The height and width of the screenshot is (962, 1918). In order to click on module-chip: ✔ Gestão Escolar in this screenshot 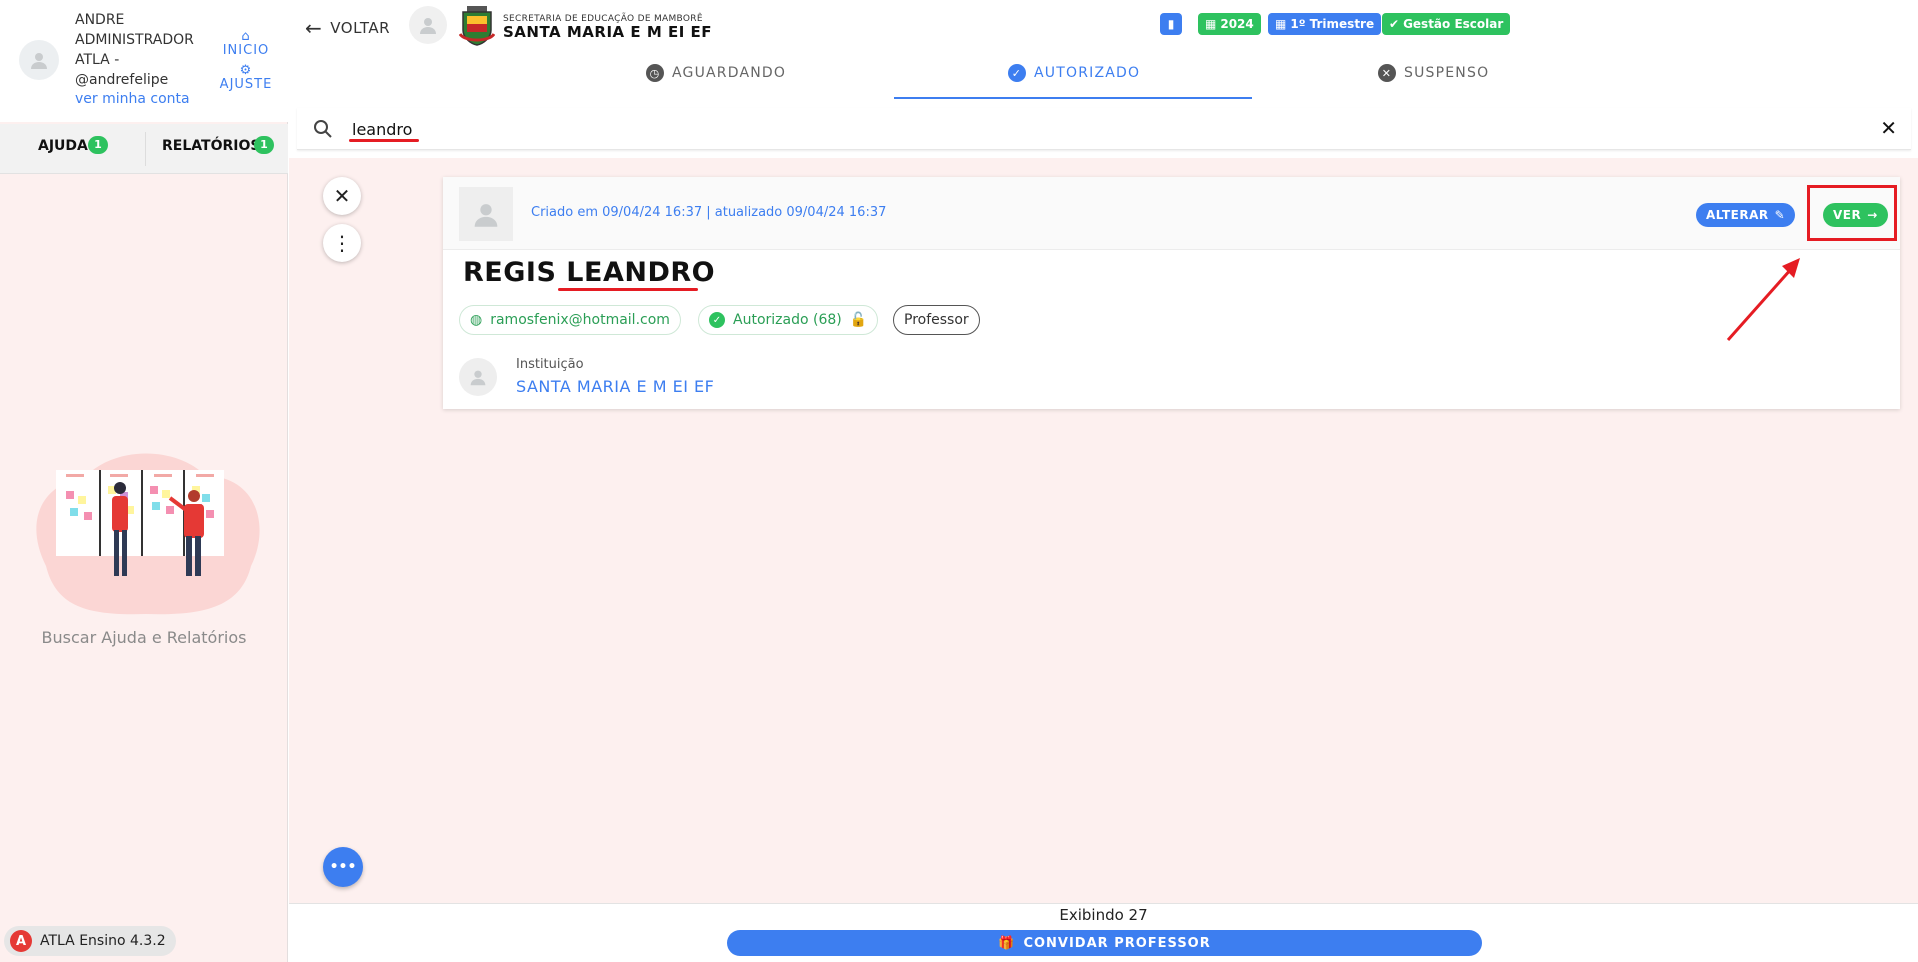, I will do `click(1446, 24)`.